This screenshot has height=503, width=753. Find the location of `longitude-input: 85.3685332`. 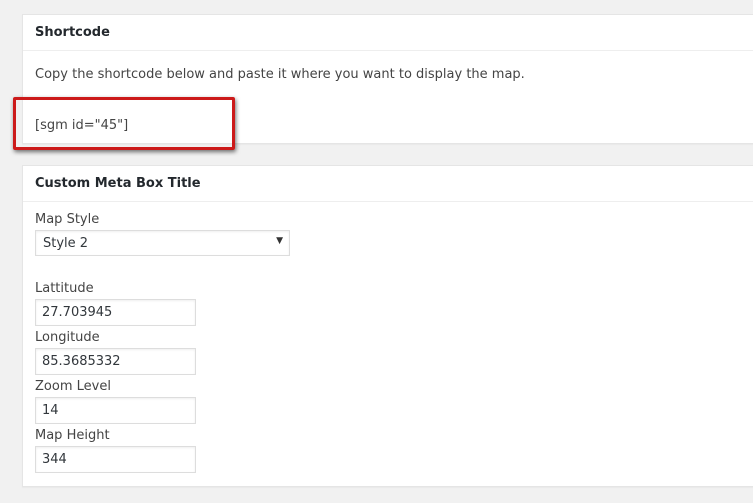

longitude-input: 85.3685332 is located at coordinates (115, 361).